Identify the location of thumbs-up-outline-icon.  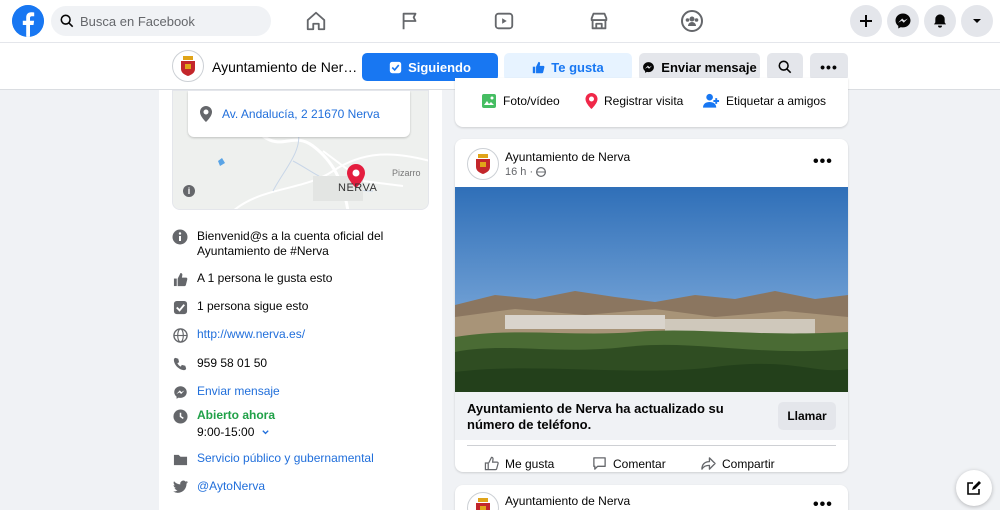
(491, 463).